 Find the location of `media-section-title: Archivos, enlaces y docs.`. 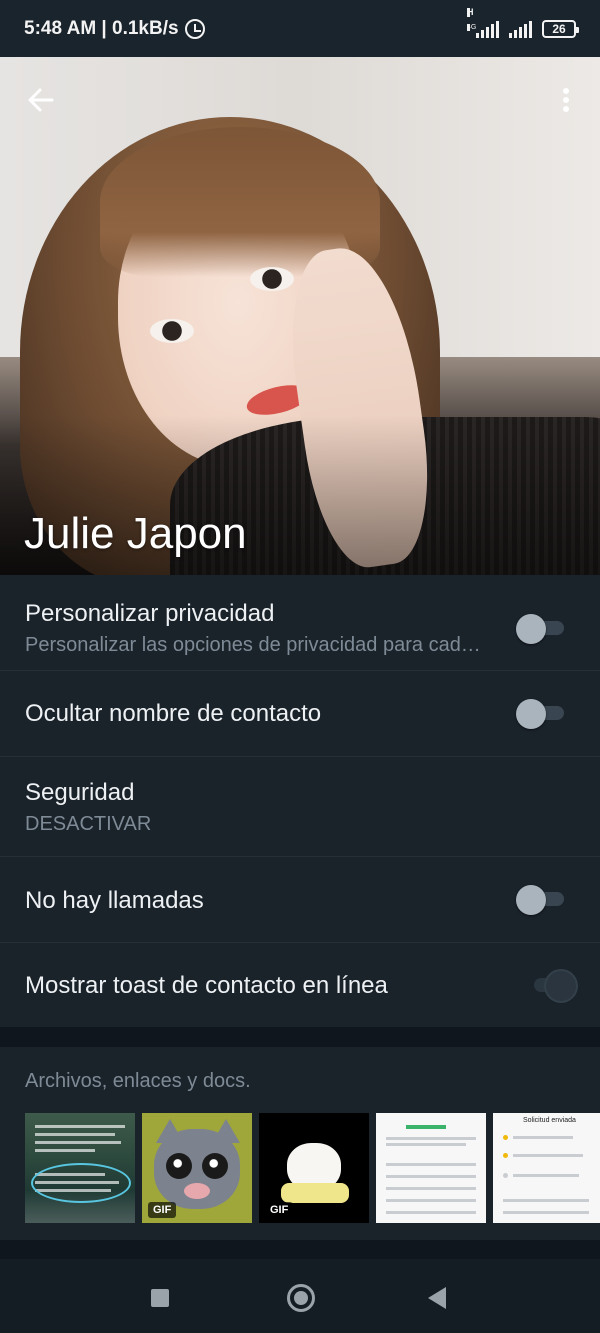

media-section-title: Archivos, enlaces y docs. is located at coordinates (138, 1081).